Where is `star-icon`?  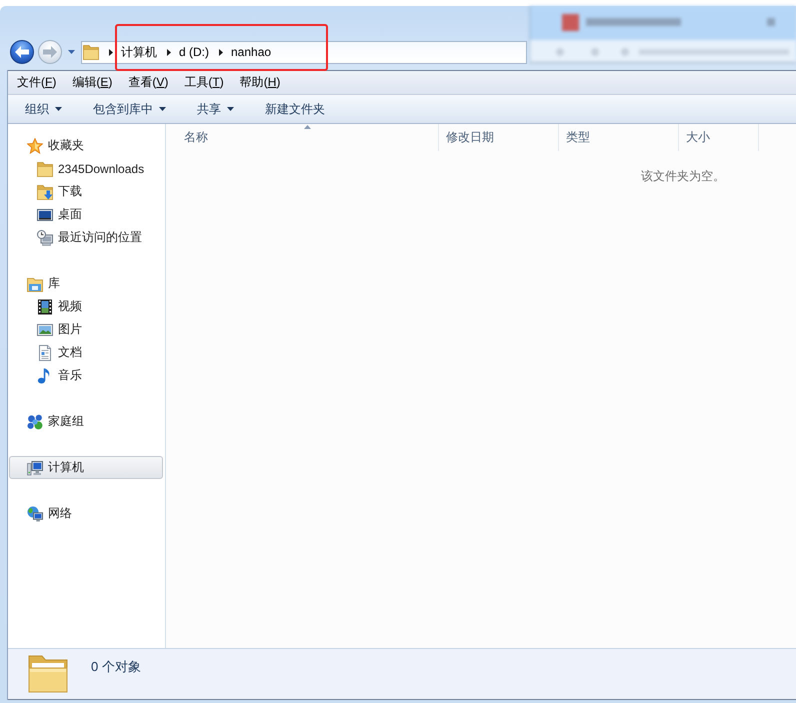 star-icon is located at coordinates (35, 146).